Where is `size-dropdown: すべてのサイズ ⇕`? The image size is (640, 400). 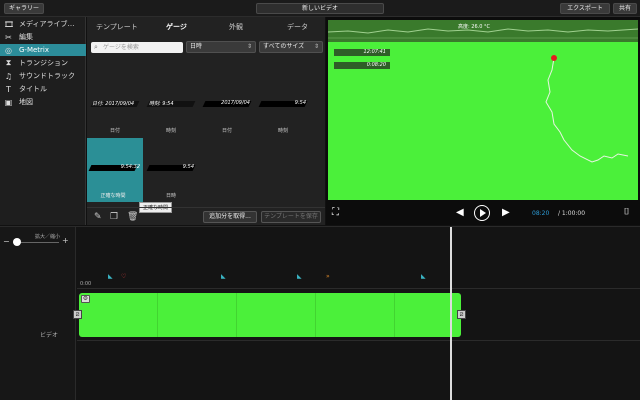 size-dropdown: すべてのサイズ ⇕ is located at coordinates (291, 47).